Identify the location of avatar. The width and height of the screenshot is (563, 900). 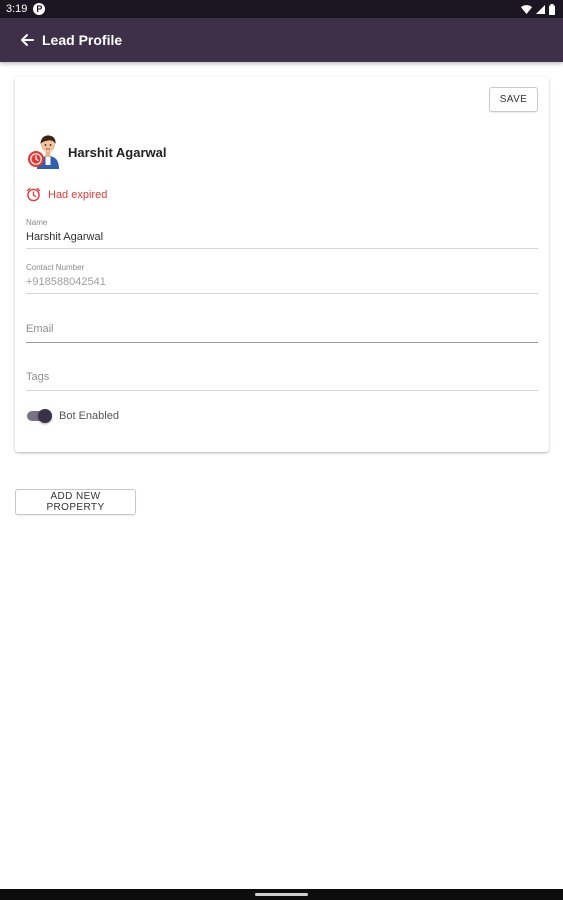
(44, 152).